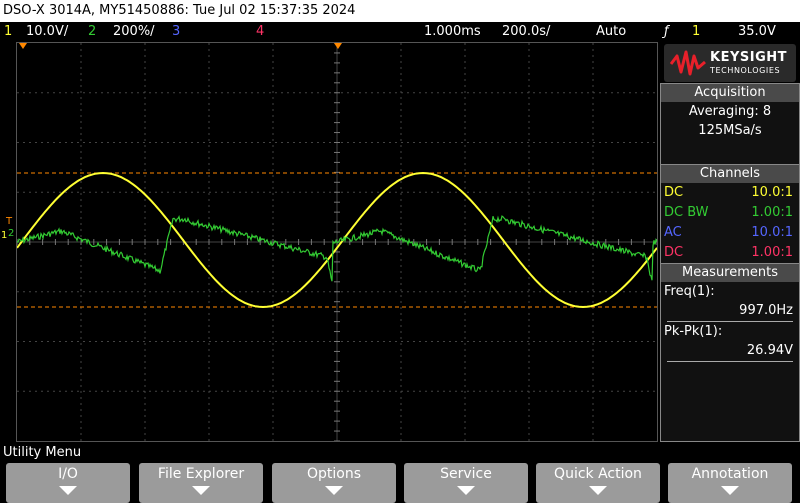  What do you see at coordinates (730, 273) in the screenshot?
I see `measurements-header: Measurements` at bounding box center [730, 273].